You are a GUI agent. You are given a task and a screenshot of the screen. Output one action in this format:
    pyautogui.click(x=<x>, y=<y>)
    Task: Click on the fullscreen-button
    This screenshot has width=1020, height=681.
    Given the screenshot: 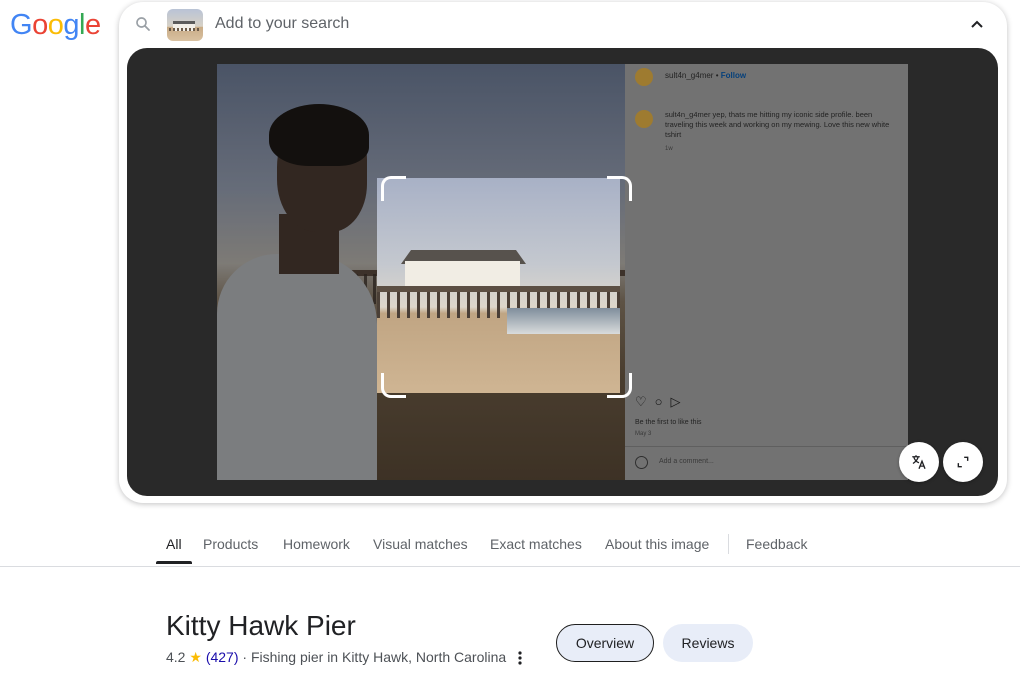 What is the action you would take?
    pyautogui.click(x=963, y=462)
    